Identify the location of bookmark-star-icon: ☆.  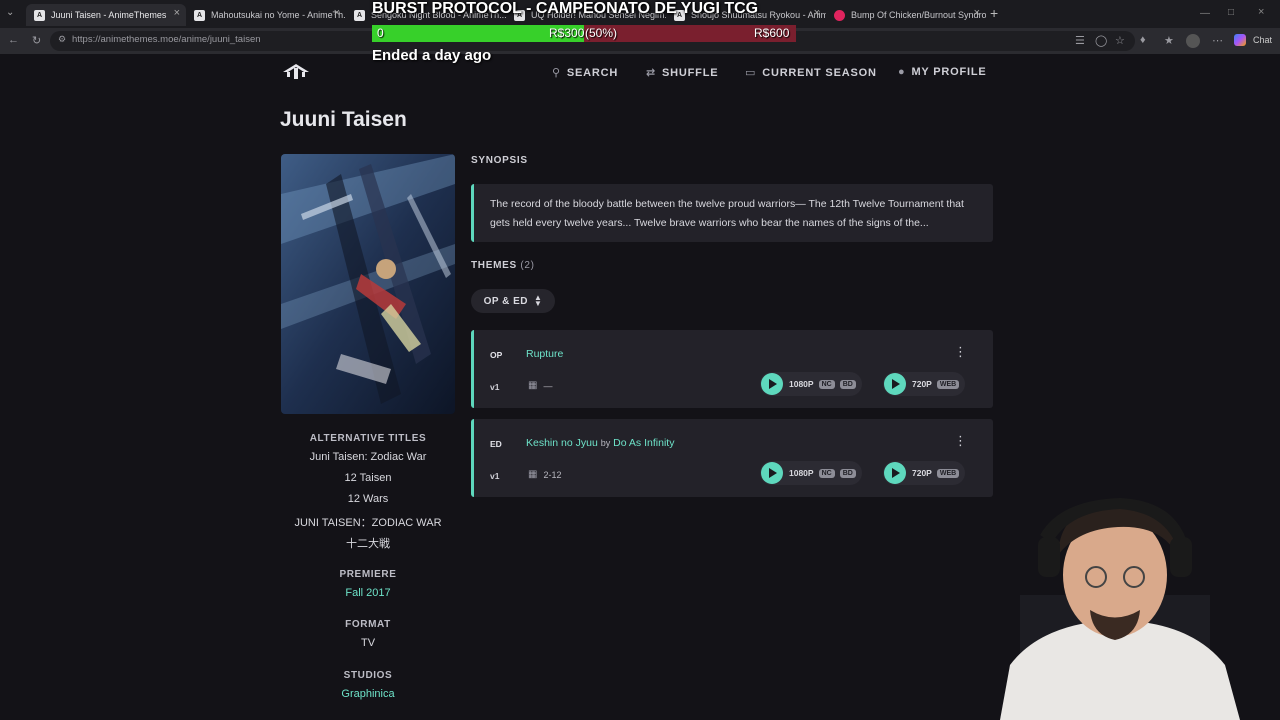
(1120, 40).